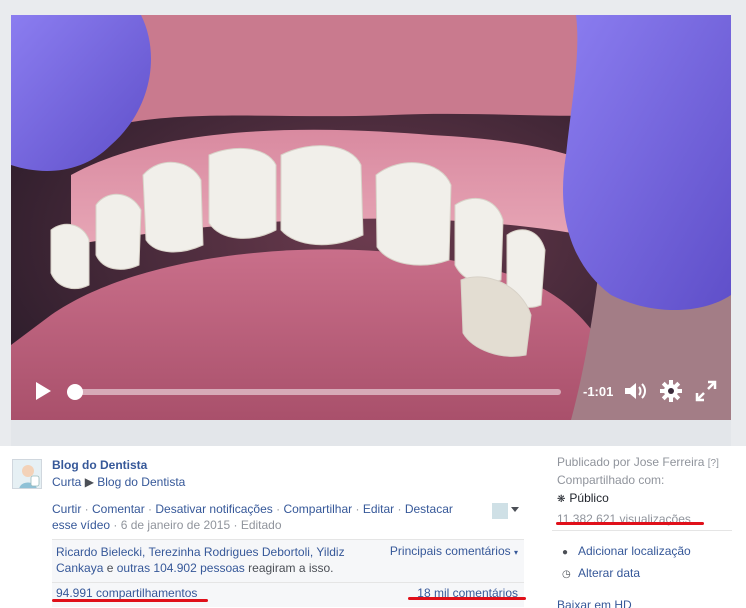 The image size is (746, 608). I want to click on video-scrubber-knob, so click(75, 392).